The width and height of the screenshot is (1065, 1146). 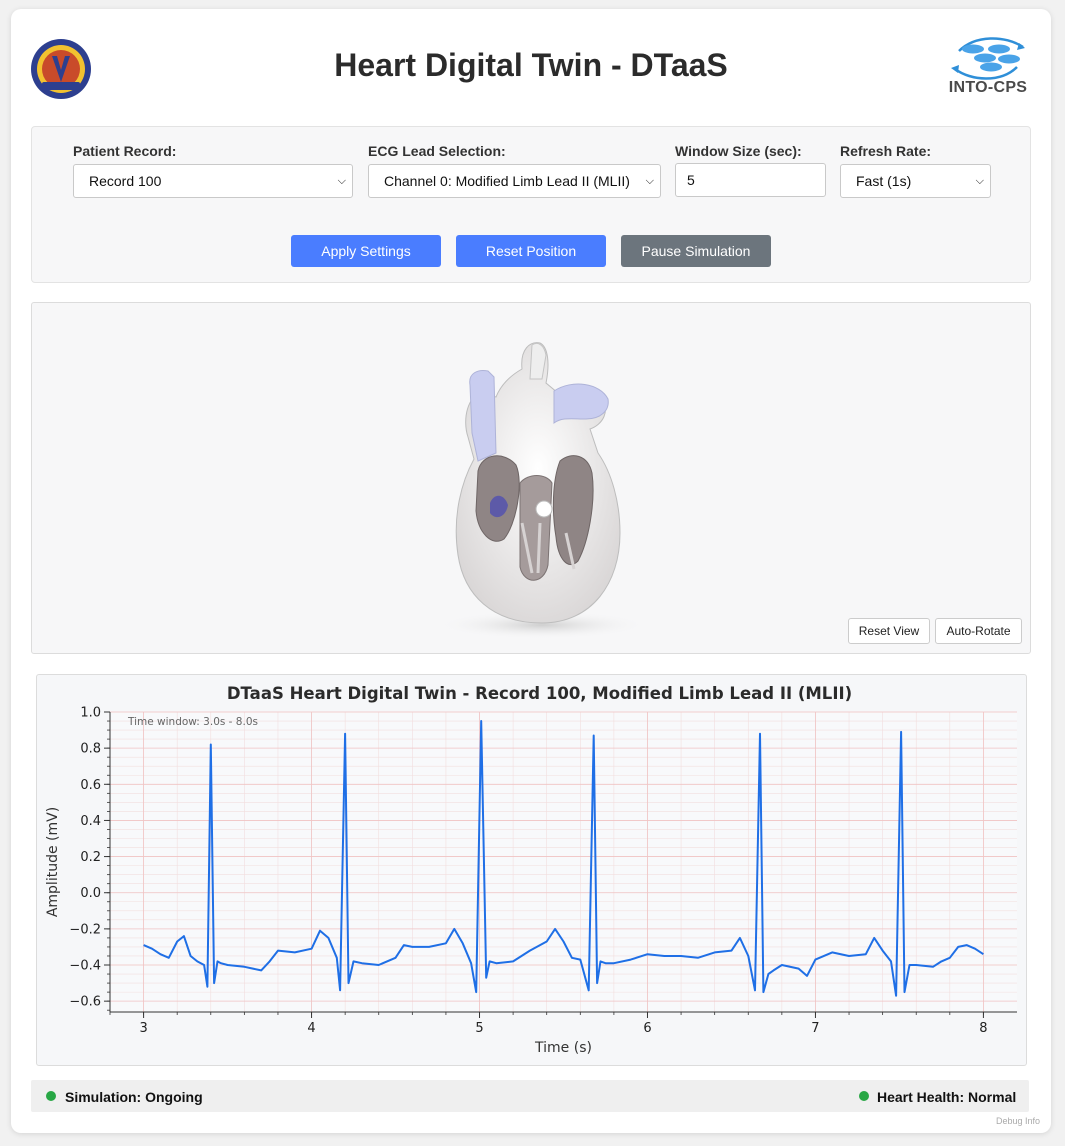 What do you see at coordinates (90, 749) in the screenshot?
I see `y-tick-label: 0.8` at bounding box center [90, 749].